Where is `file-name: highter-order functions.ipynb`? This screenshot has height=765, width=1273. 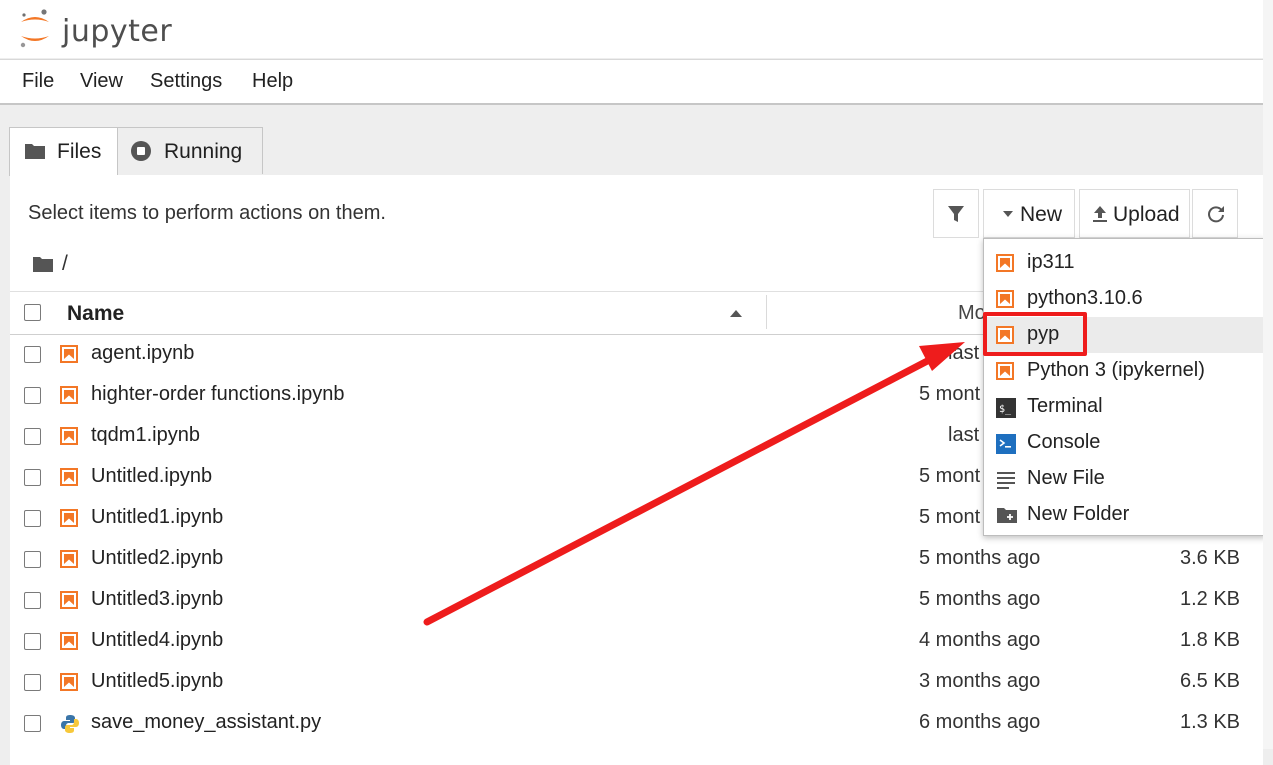 file-name: highter-order functions.ipynb is located at coordinates (217, 394).